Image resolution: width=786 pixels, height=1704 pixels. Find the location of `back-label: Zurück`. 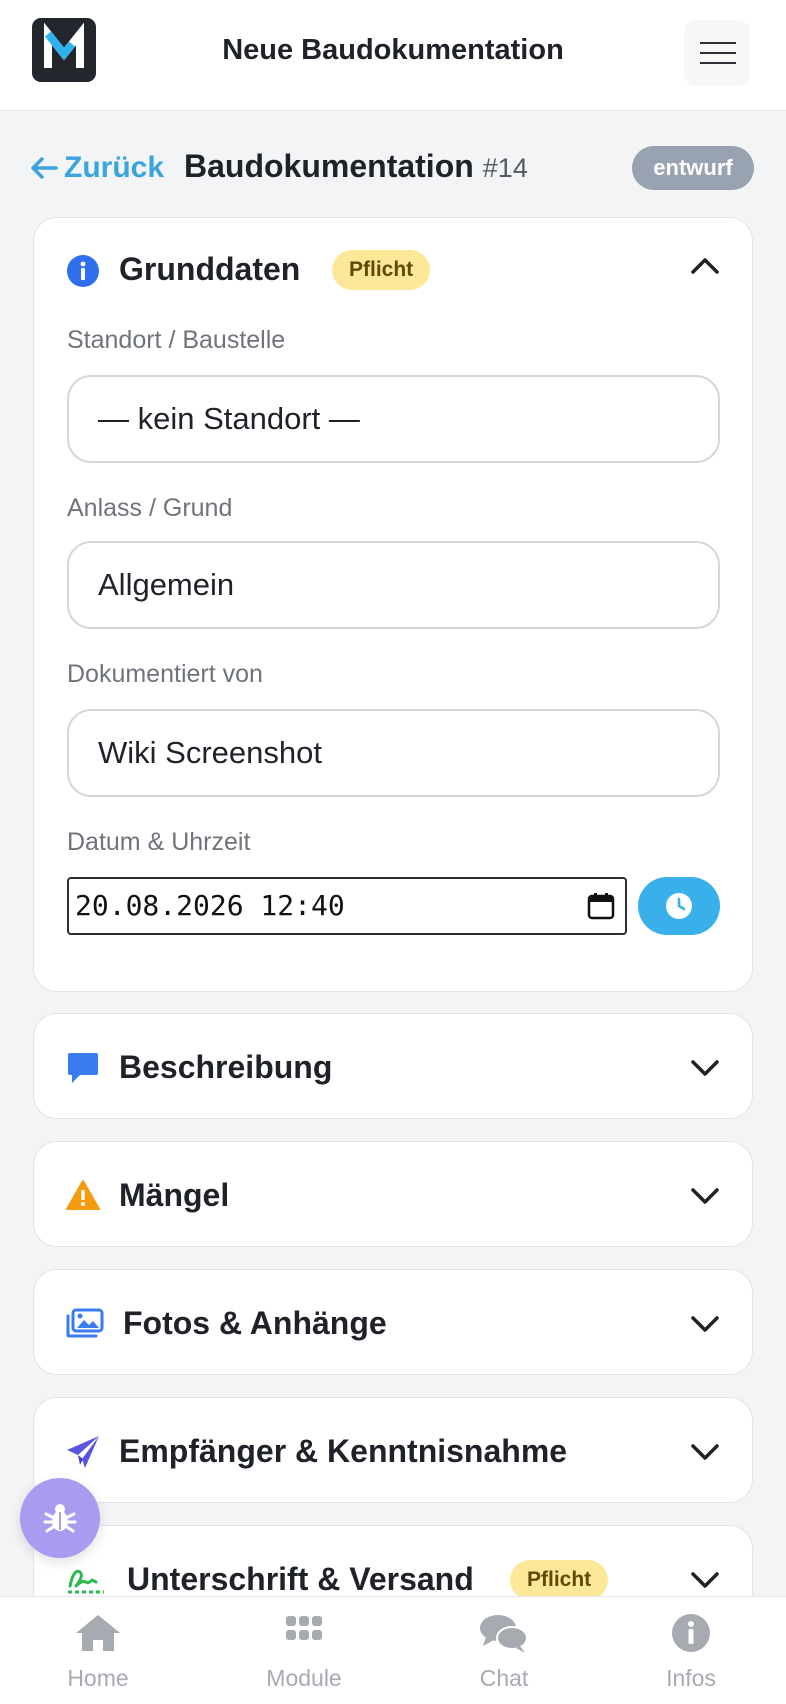

back-label: Zurück is located at coordinates (114, 167).